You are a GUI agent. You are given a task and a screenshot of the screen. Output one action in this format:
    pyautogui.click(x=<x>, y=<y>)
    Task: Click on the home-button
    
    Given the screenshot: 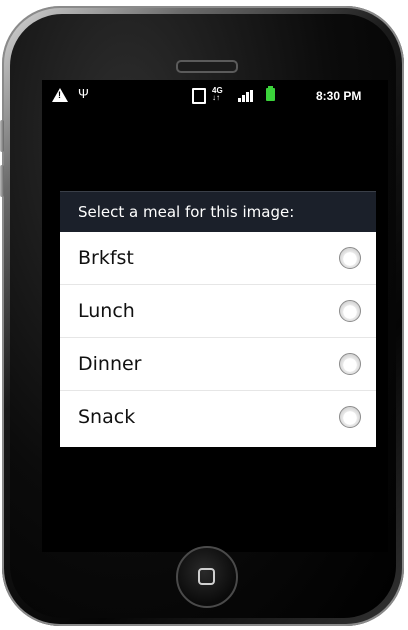 What is the action you would take?
    pyautogui.click(x=207, y=577)
    